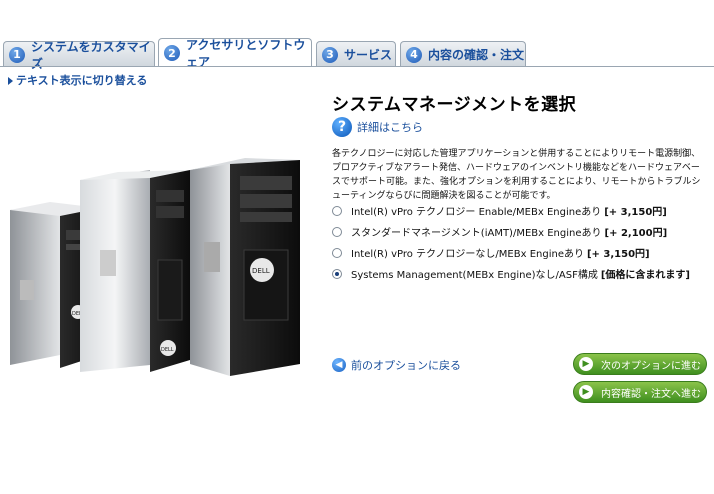 The height and width of the screenshot is (494, 714). What do you see at coordinates (645, 275) in the screenshot?
I see `option-price: [価格に含まれます]` at bounding box center [645, 275].